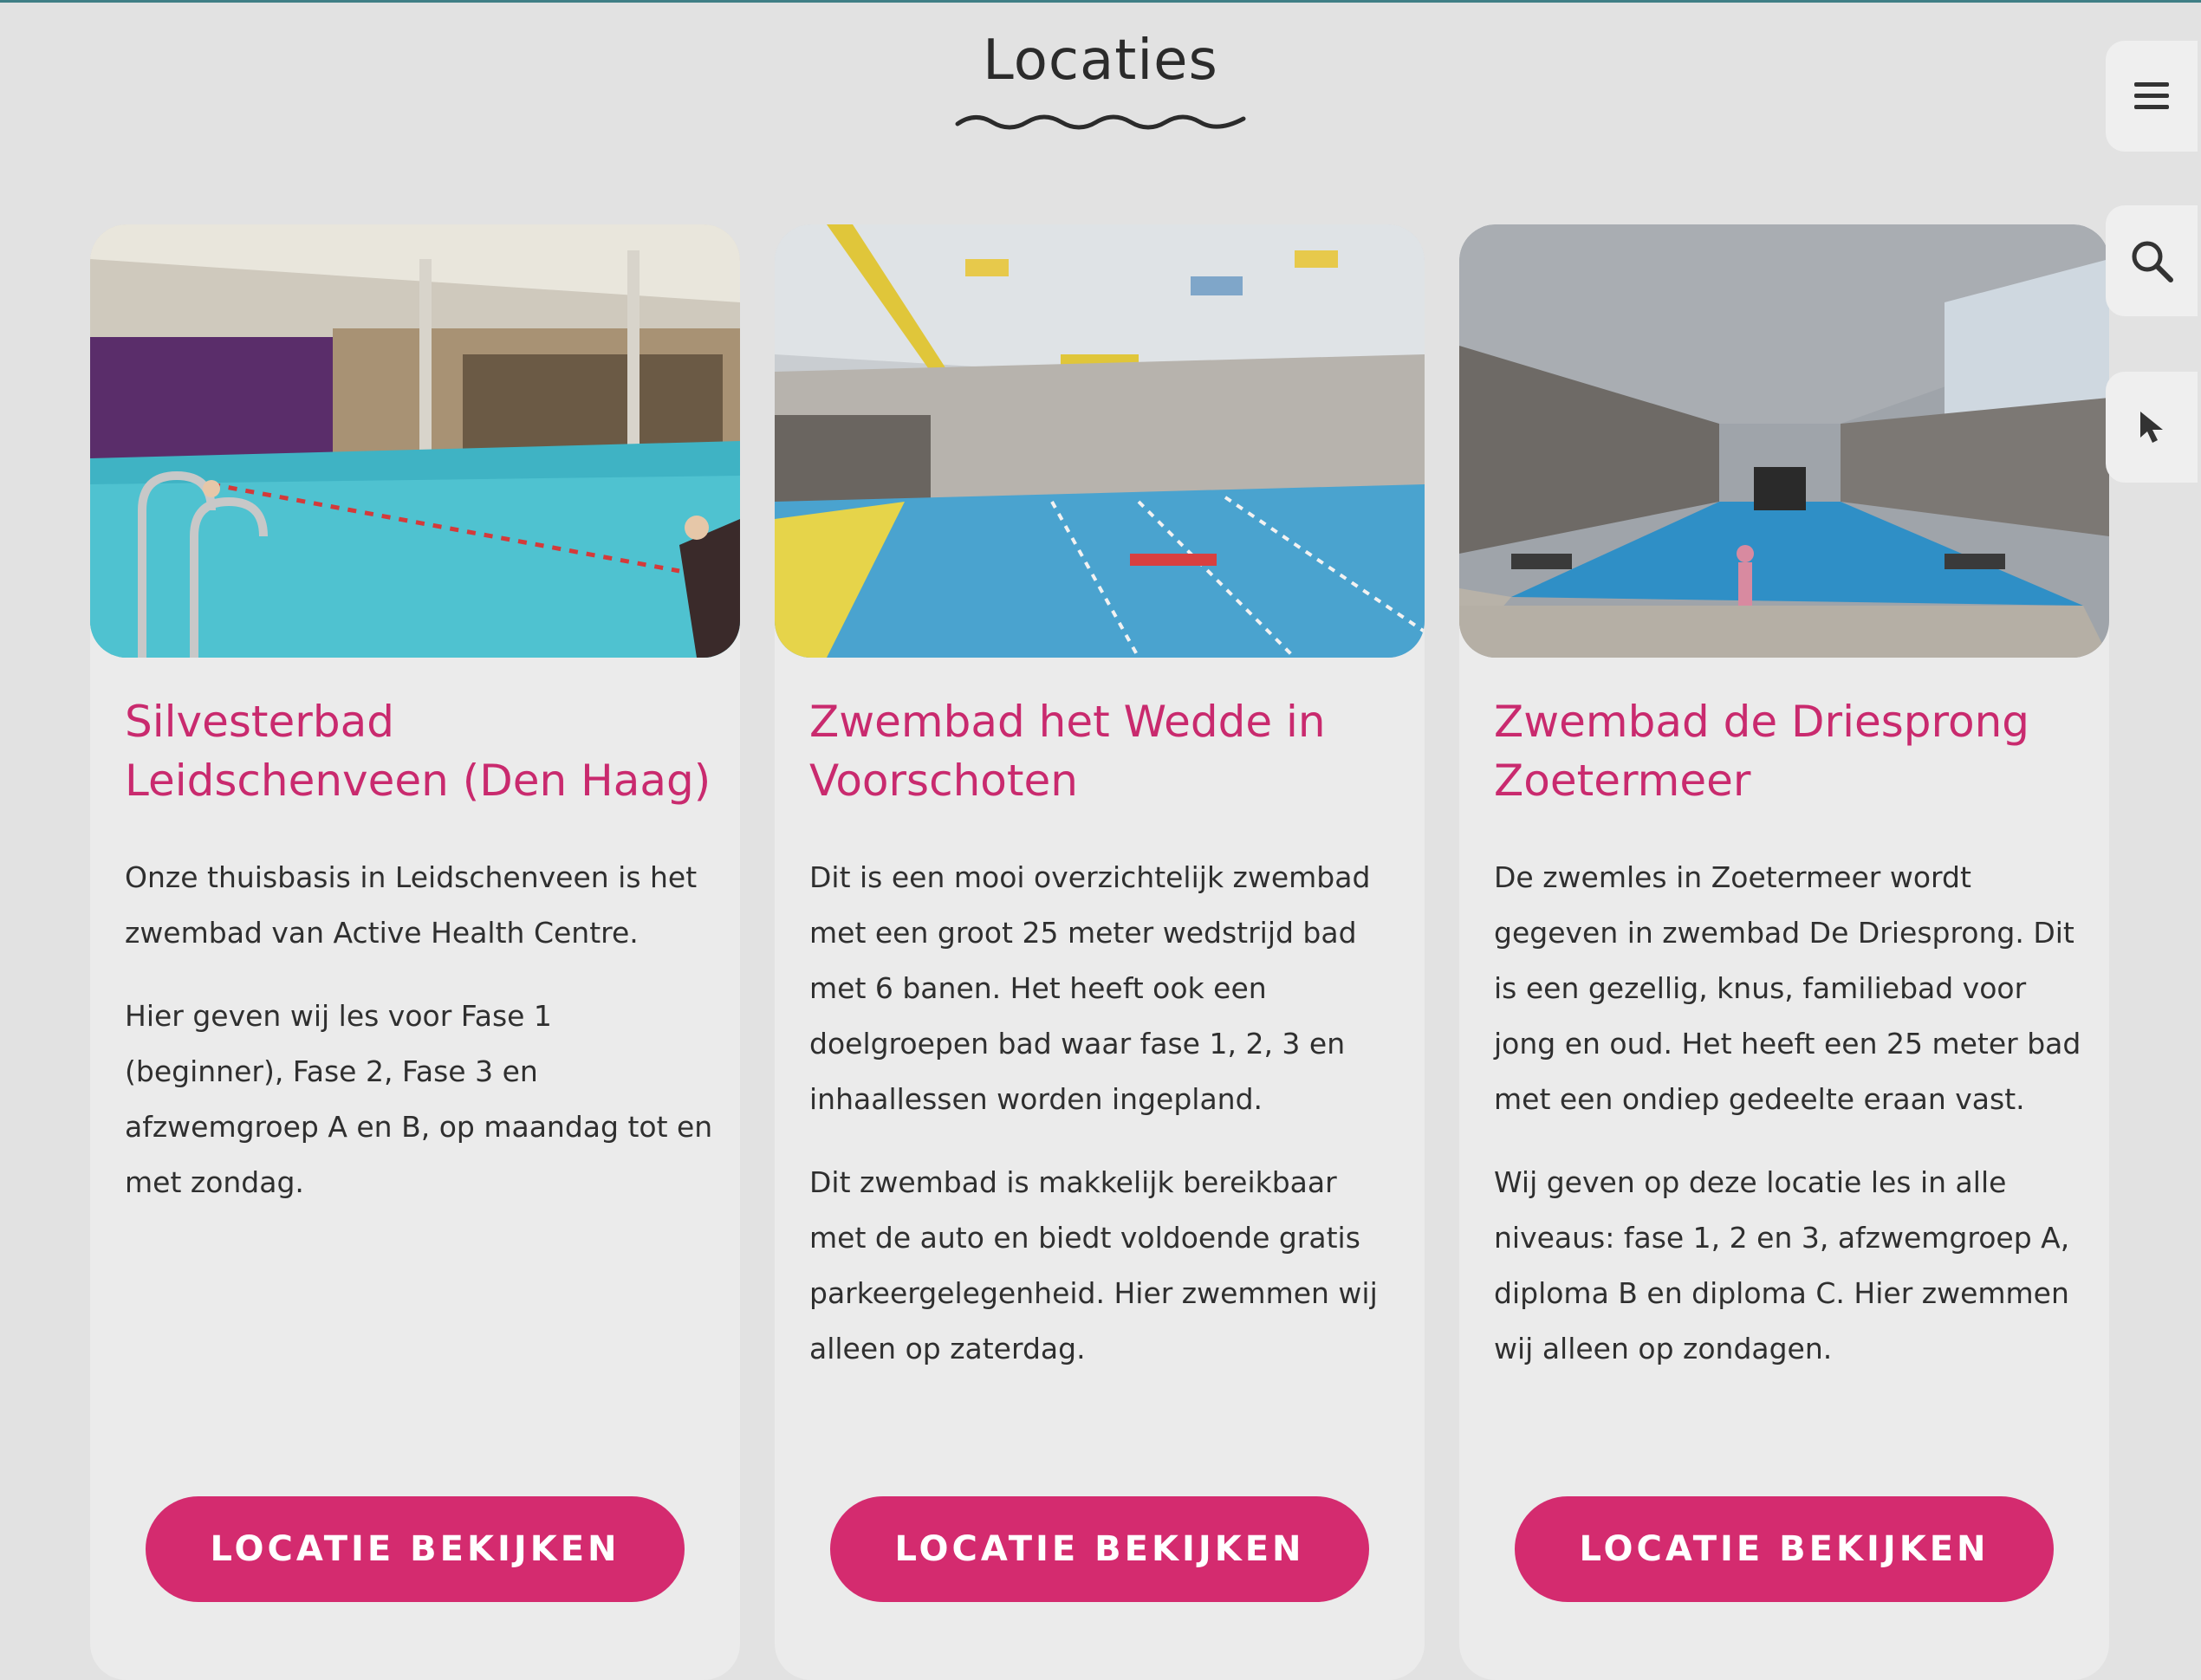 The image size is (2201, 1680). What do you see at coordinates (1100, 61) in the screenshot?
I see `section-title: Locaties` at bounding box center [1100, 61].